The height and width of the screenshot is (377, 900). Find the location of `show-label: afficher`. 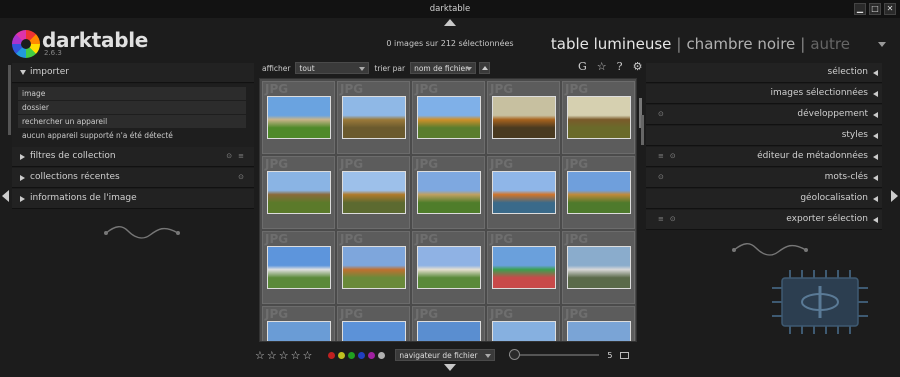

show-label: afficher is located at coordinates (276, 68).